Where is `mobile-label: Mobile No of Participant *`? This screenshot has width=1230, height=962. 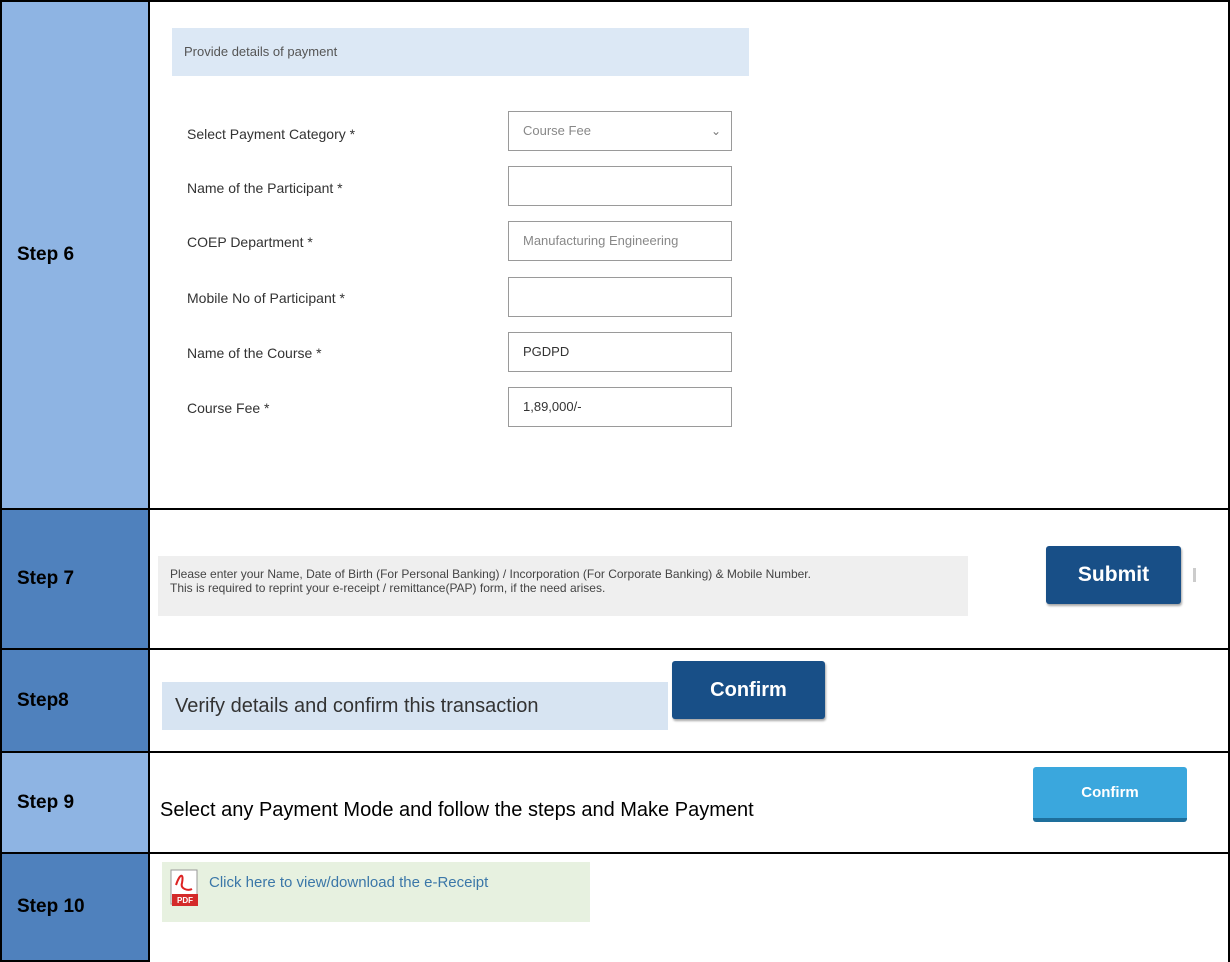 mobile-label: Mobile No of Participant * is located at coordinates (266, 298).